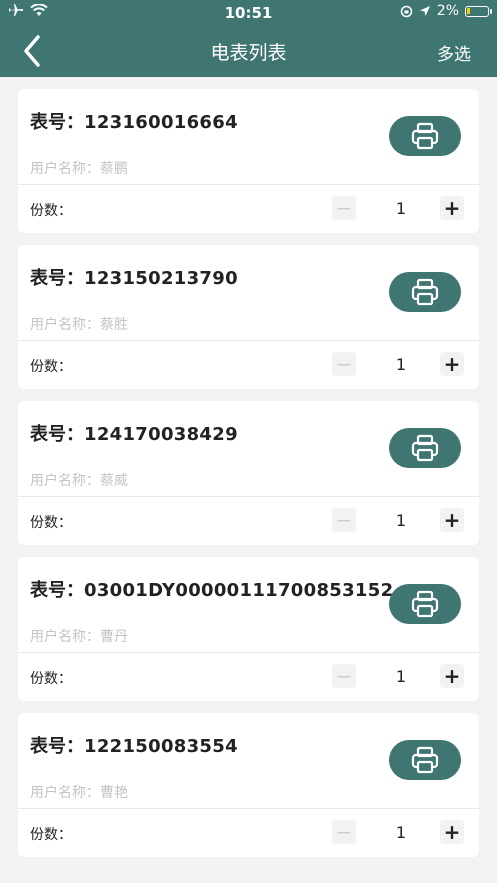 Image resolution: width=497 pixels, height=883 pixels. I want to click on user-name: 用户名称：蔡威, so click(79, 480).